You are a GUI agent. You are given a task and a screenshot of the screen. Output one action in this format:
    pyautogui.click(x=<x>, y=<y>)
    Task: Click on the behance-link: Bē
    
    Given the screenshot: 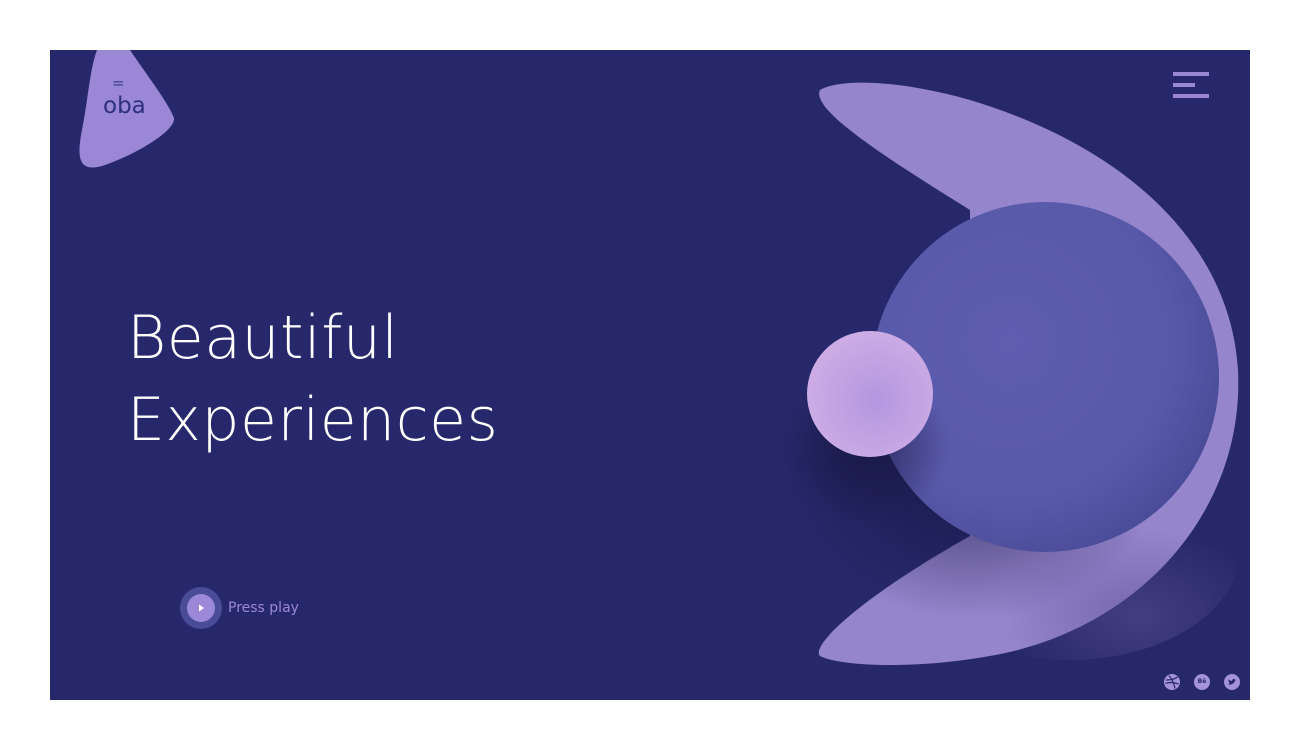 What is the action you would take?
    pyautogui.click(x=1202, y=682)
    